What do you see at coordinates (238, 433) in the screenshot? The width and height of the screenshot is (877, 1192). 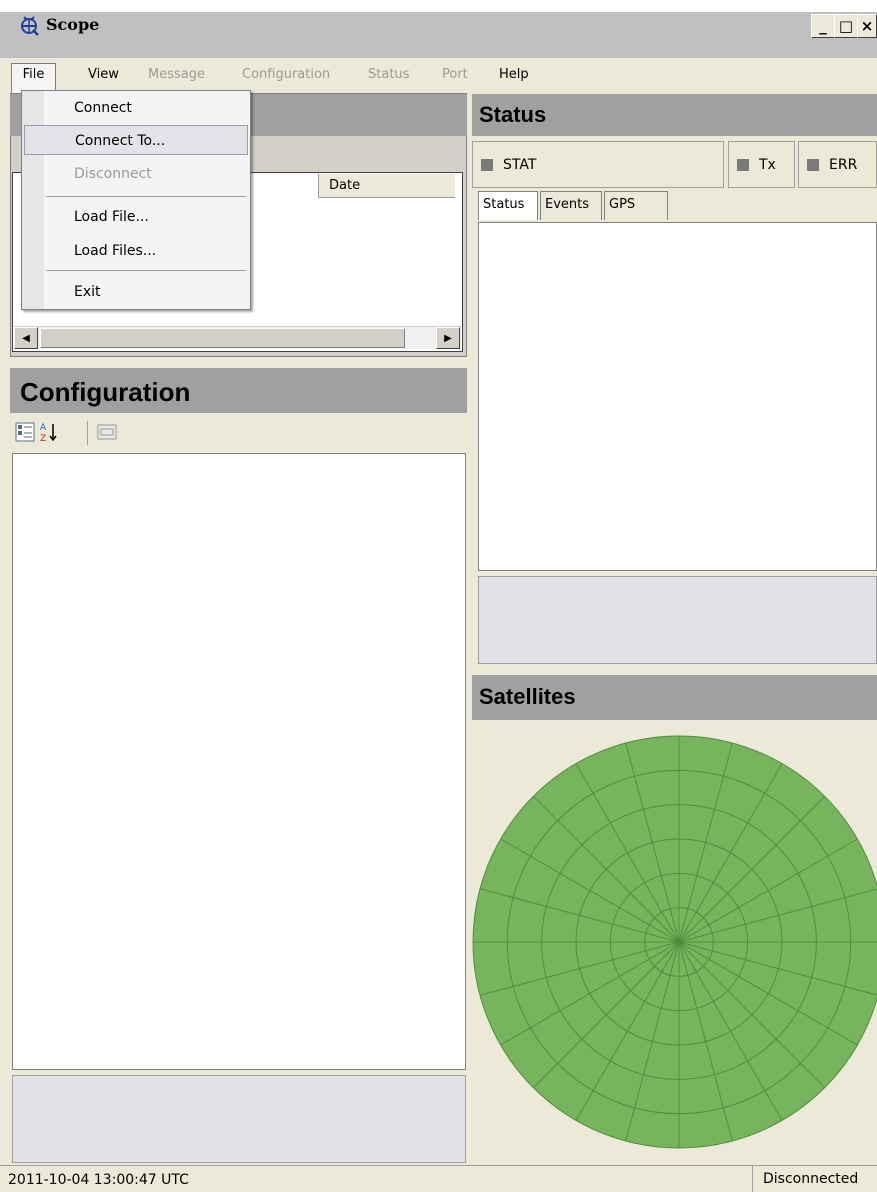 I see `configuration-toolbar` at bounding box center [238, 433].